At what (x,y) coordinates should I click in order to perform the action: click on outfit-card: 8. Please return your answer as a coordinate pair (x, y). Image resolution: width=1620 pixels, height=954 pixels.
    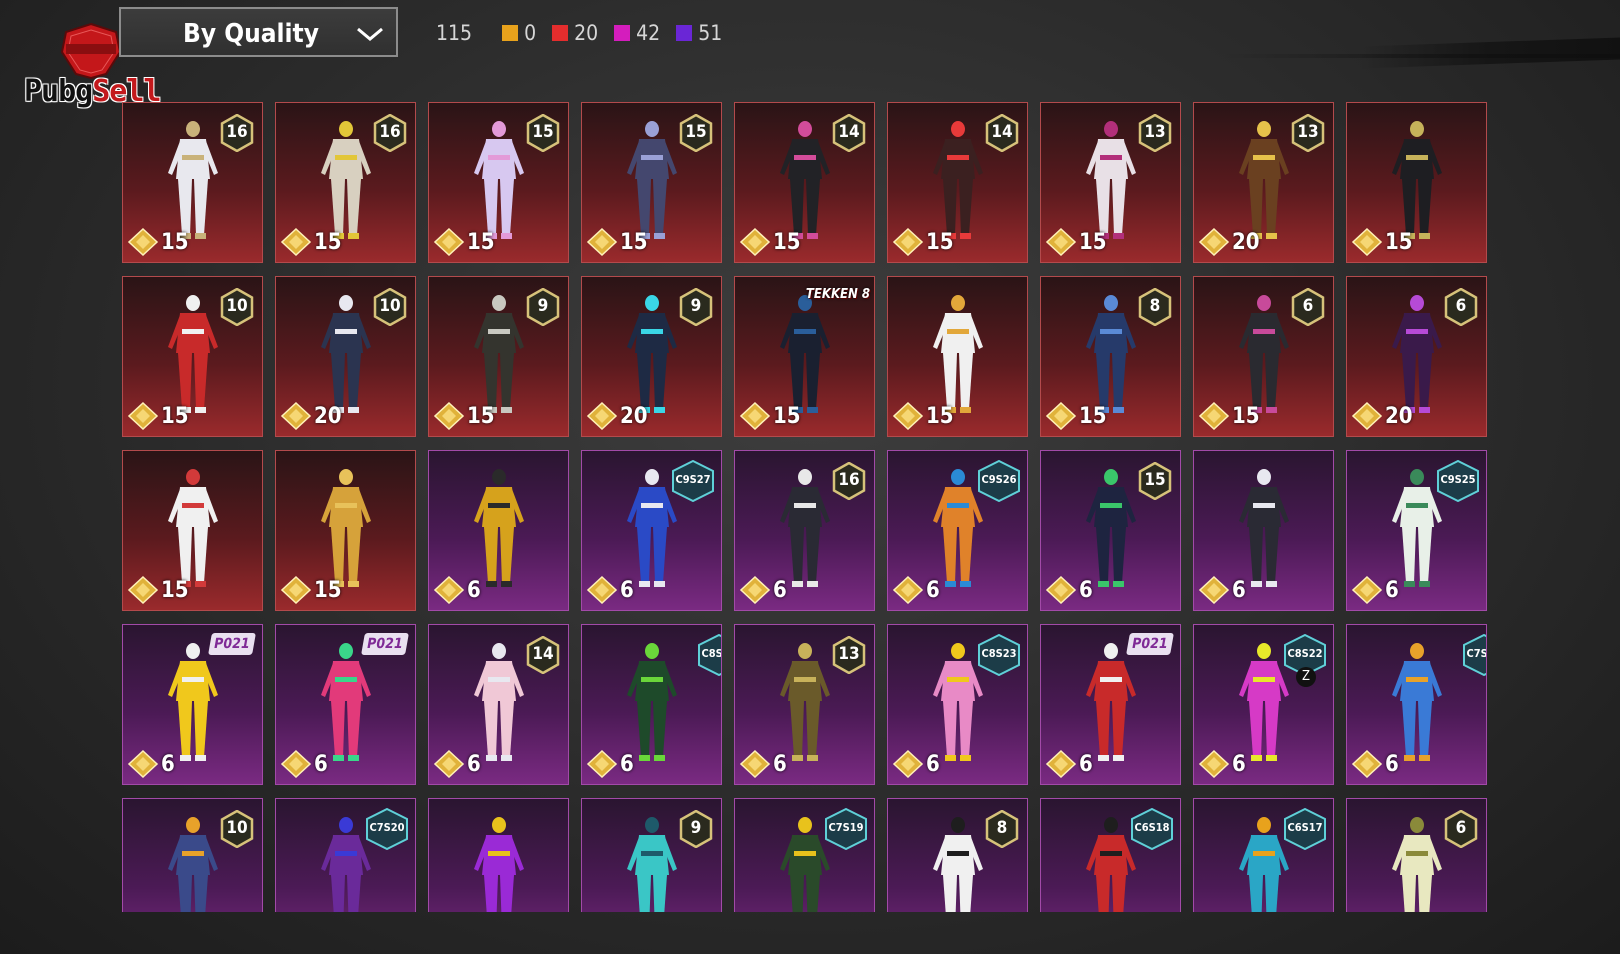
    Looking at the image, I should click on (957, 855).